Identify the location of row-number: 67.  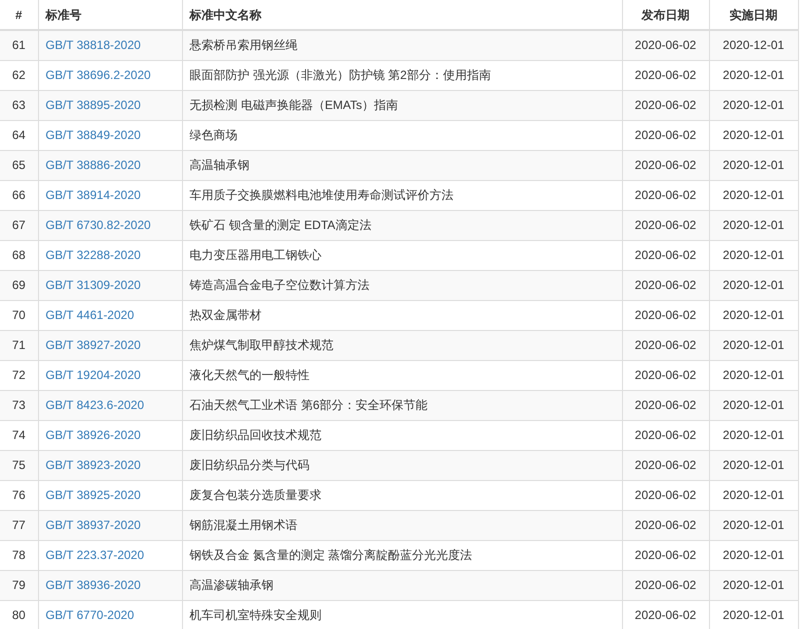
(19, 225).